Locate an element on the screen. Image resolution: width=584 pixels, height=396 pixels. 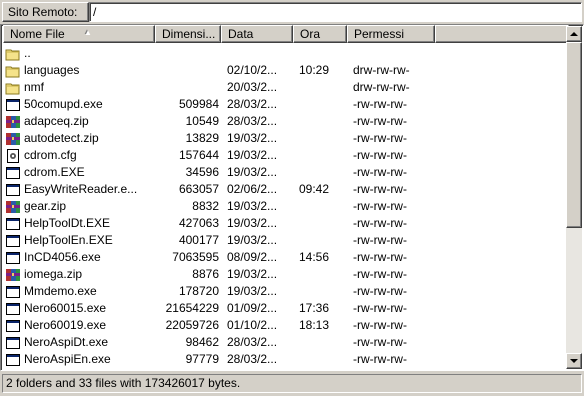
file-name-cell: NeroAspiDt.exe is located at coordinates (79, 342).